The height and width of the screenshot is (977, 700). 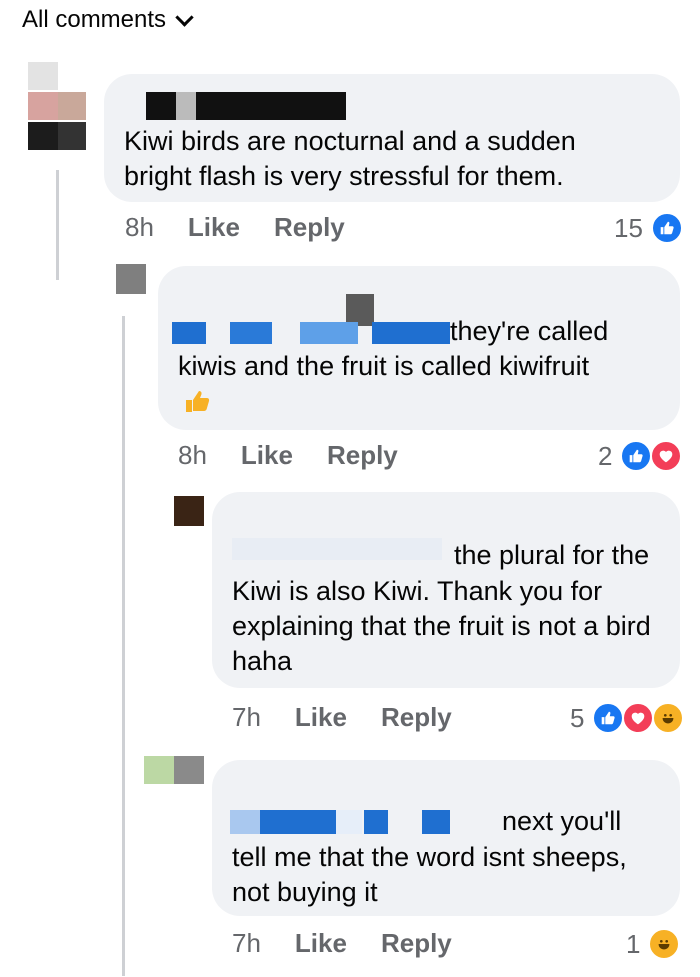 What do you see at coordinates (628, 227) in the screenshot?
I see `reaction-count-value: 15` at bounding box center [628, 227].